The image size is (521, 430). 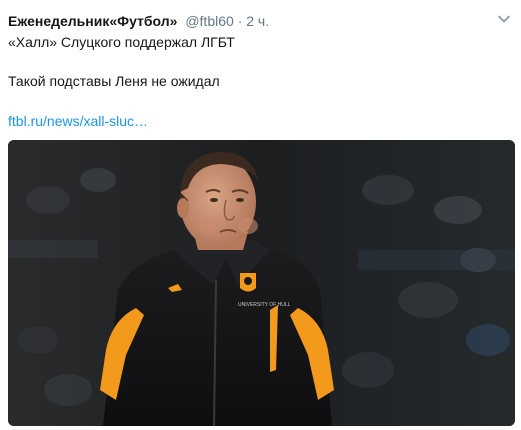 I want to click on tweet-text-line-2: Такой подставы Леня не ожидал, so click(x=114, y=81).